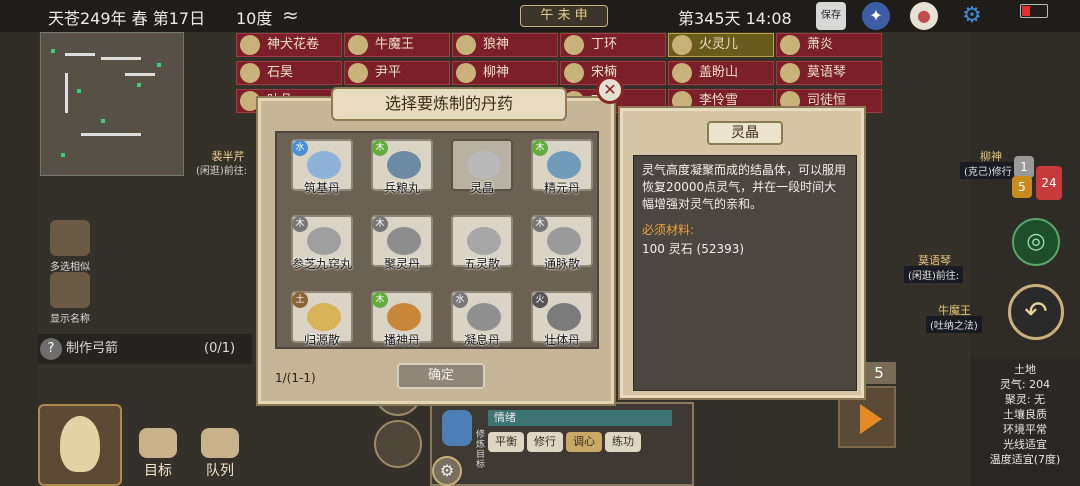  Describe the element at coordinates (561, 264) in the screenshot. I see `pill-label: 通脉散` at that location.